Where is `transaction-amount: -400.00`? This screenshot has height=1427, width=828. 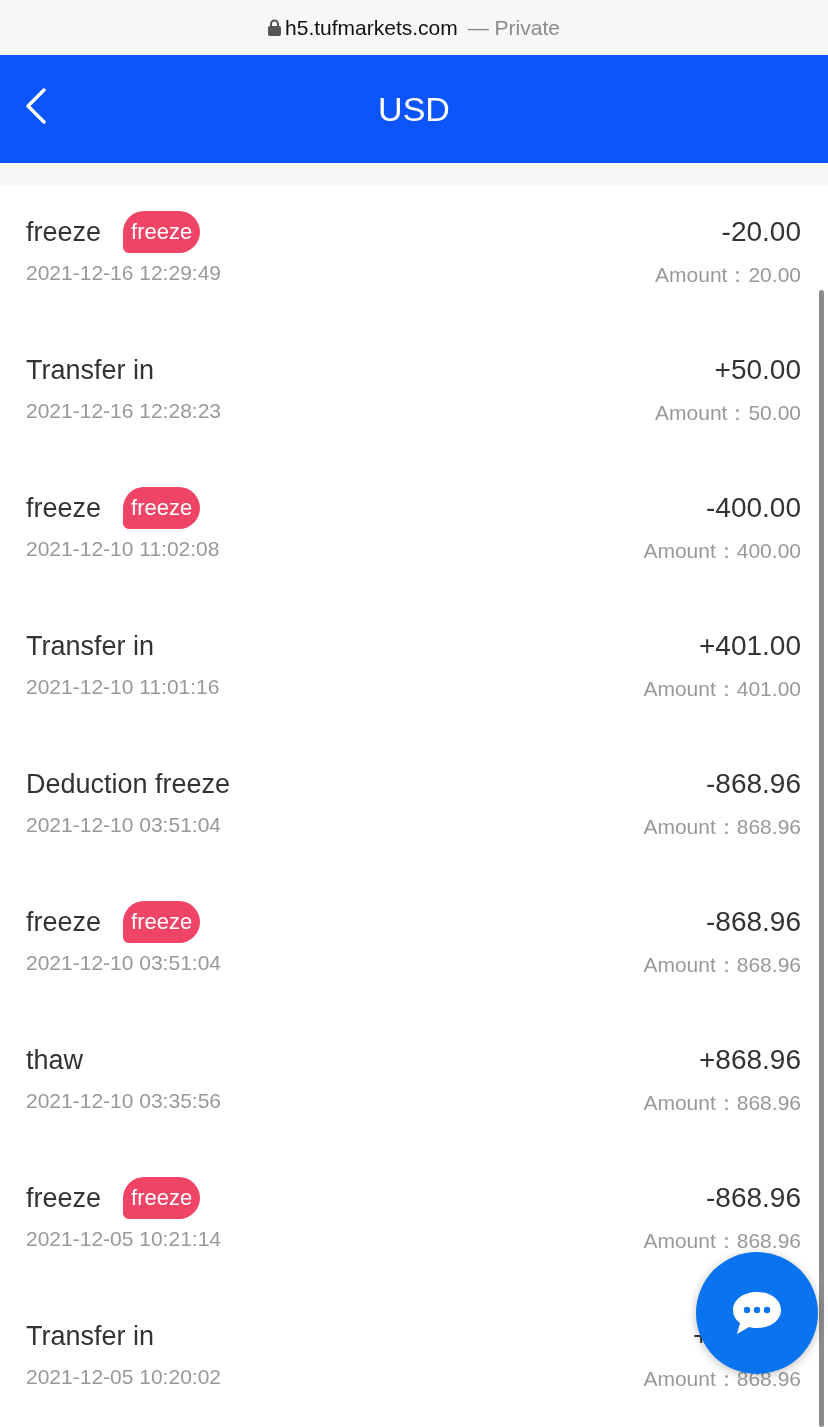 transaction-amount: -400.00 is located at coordinates (753, 508).